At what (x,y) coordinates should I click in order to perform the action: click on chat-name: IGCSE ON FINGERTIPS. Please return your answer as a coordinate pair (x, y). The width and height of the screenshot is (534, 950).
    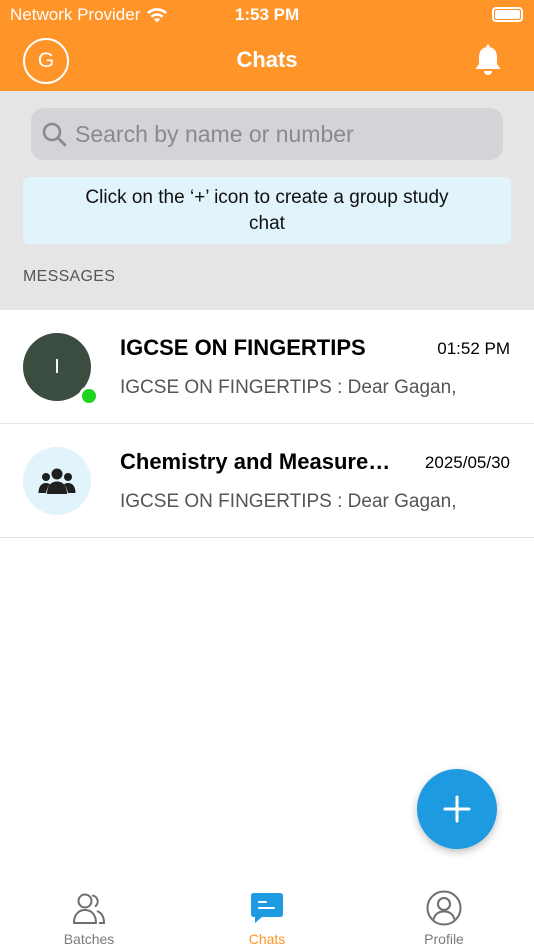
    Looking at the image, I should click on (243, 347).